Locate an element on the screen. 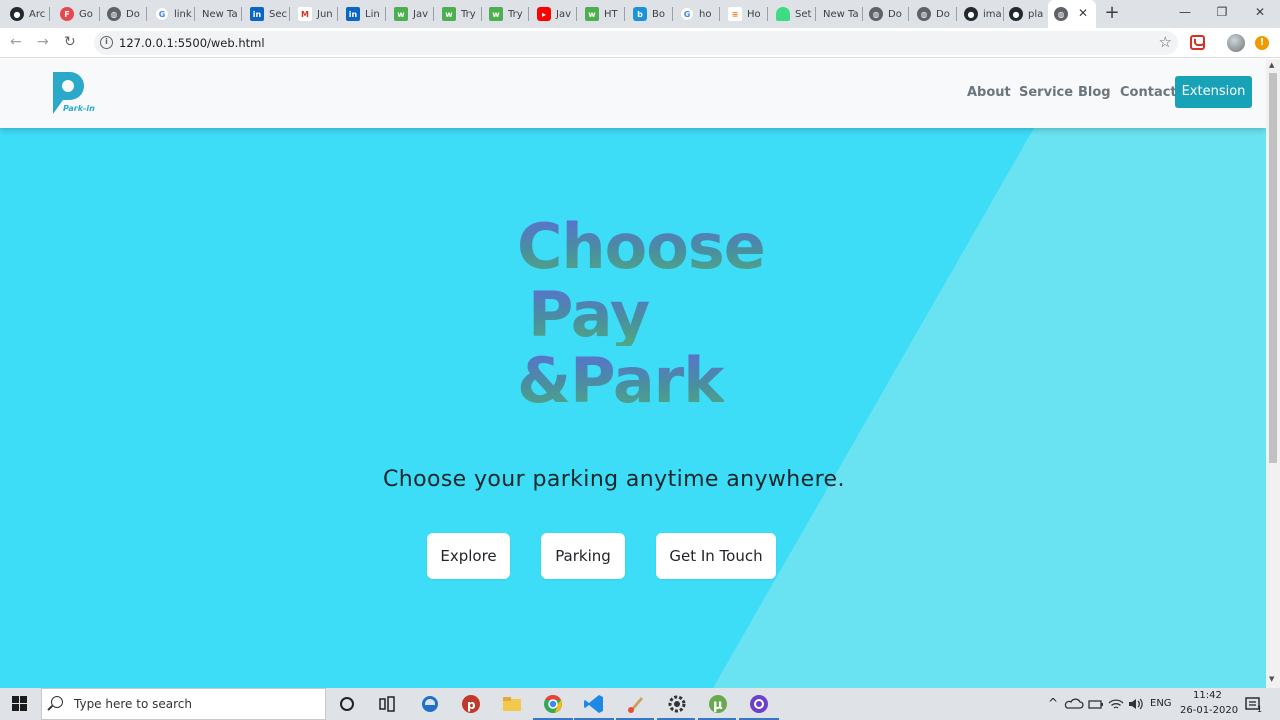 Image resolution: width=1280 pixels, height=720 pixels. browser-tab: ● Arc is located at coordinates (27, 14).